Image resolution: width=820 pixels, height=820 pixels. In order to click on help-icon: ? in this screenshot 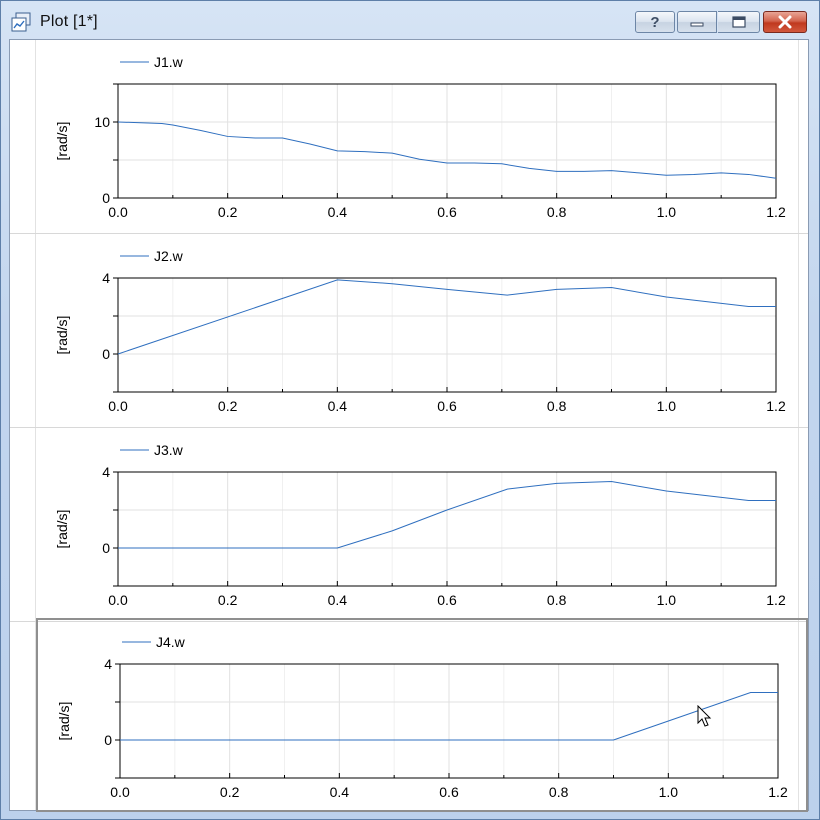, I will do `click(655, 22)`.